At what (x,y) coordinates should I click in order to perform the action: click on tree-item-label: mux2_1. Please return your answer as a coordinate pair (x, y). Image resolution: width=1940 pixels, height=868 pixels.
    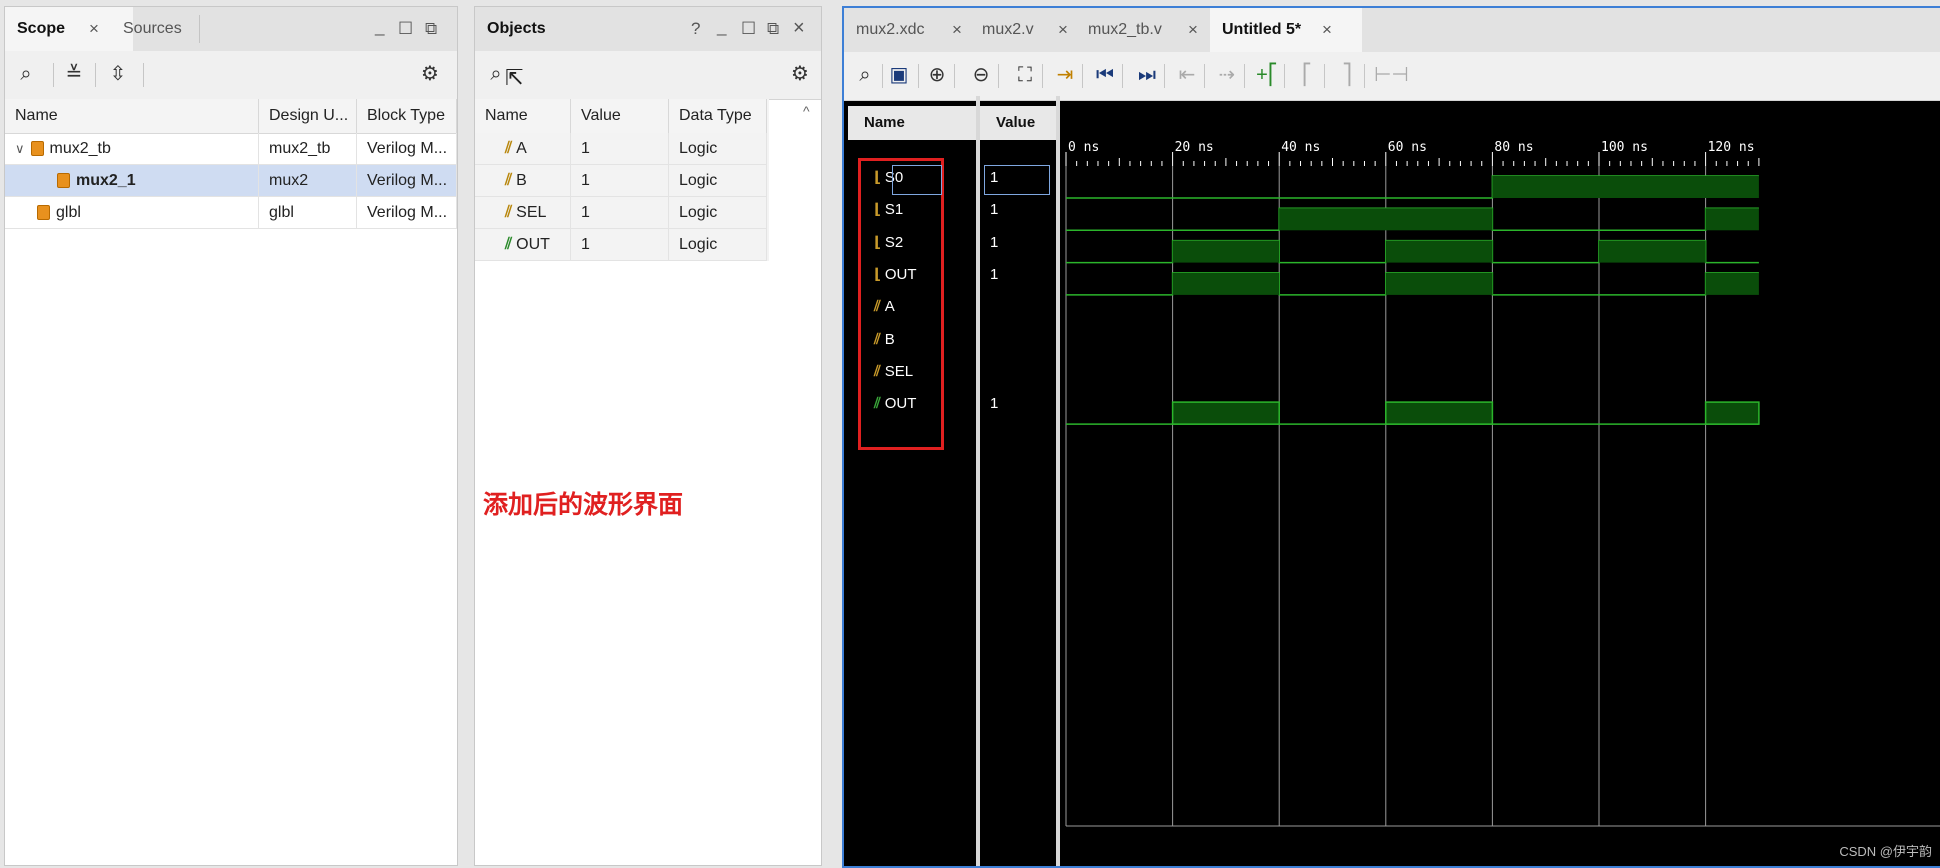
    Looking at the image, I should click on (106, 180).